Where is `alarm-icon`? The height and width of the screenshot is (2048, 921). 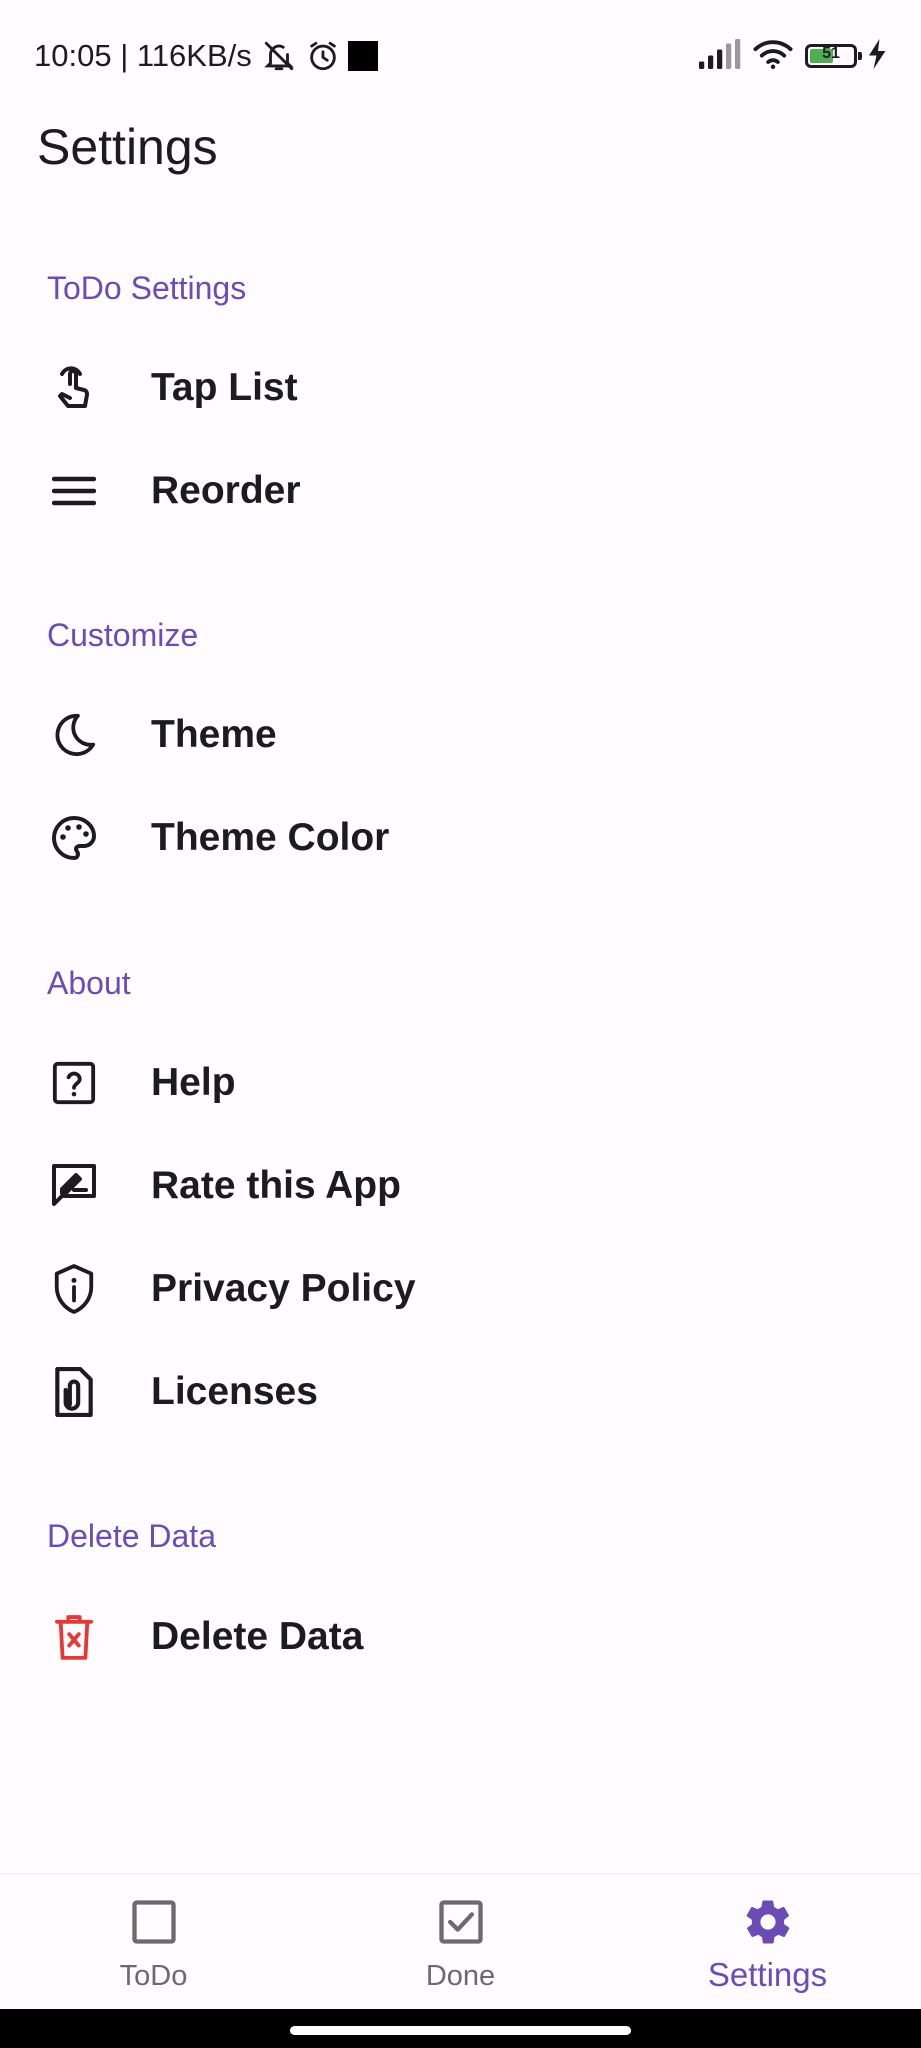
alarm-icon is located at coordinates (323, 56).